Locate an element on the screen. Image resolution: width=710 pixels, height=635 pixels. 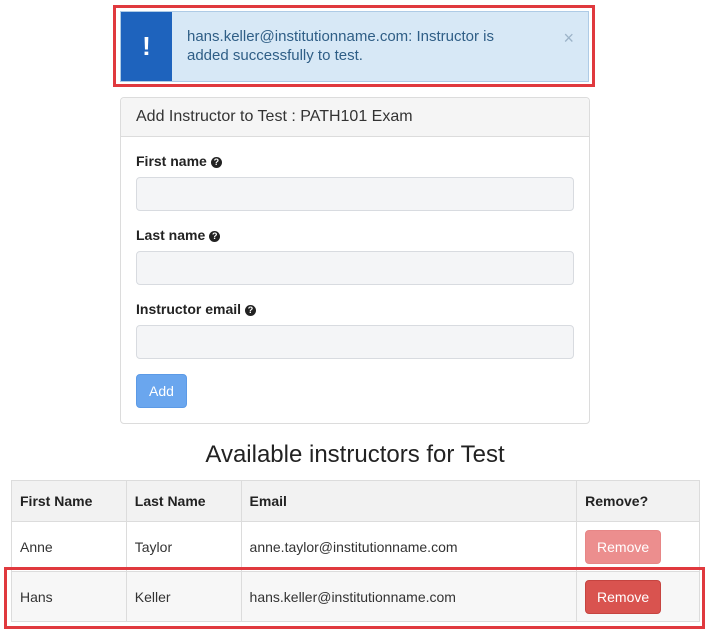
last-name-input is located at coordinates (355, 268).